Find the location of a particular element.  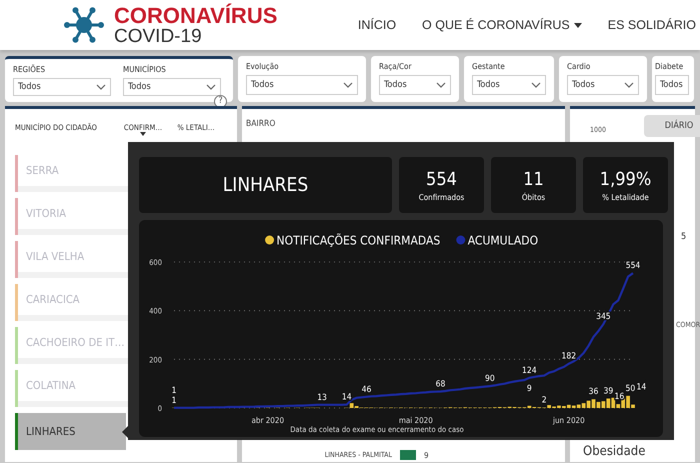

filter-label: Raça/Cor is located at coordinates (395, 66).